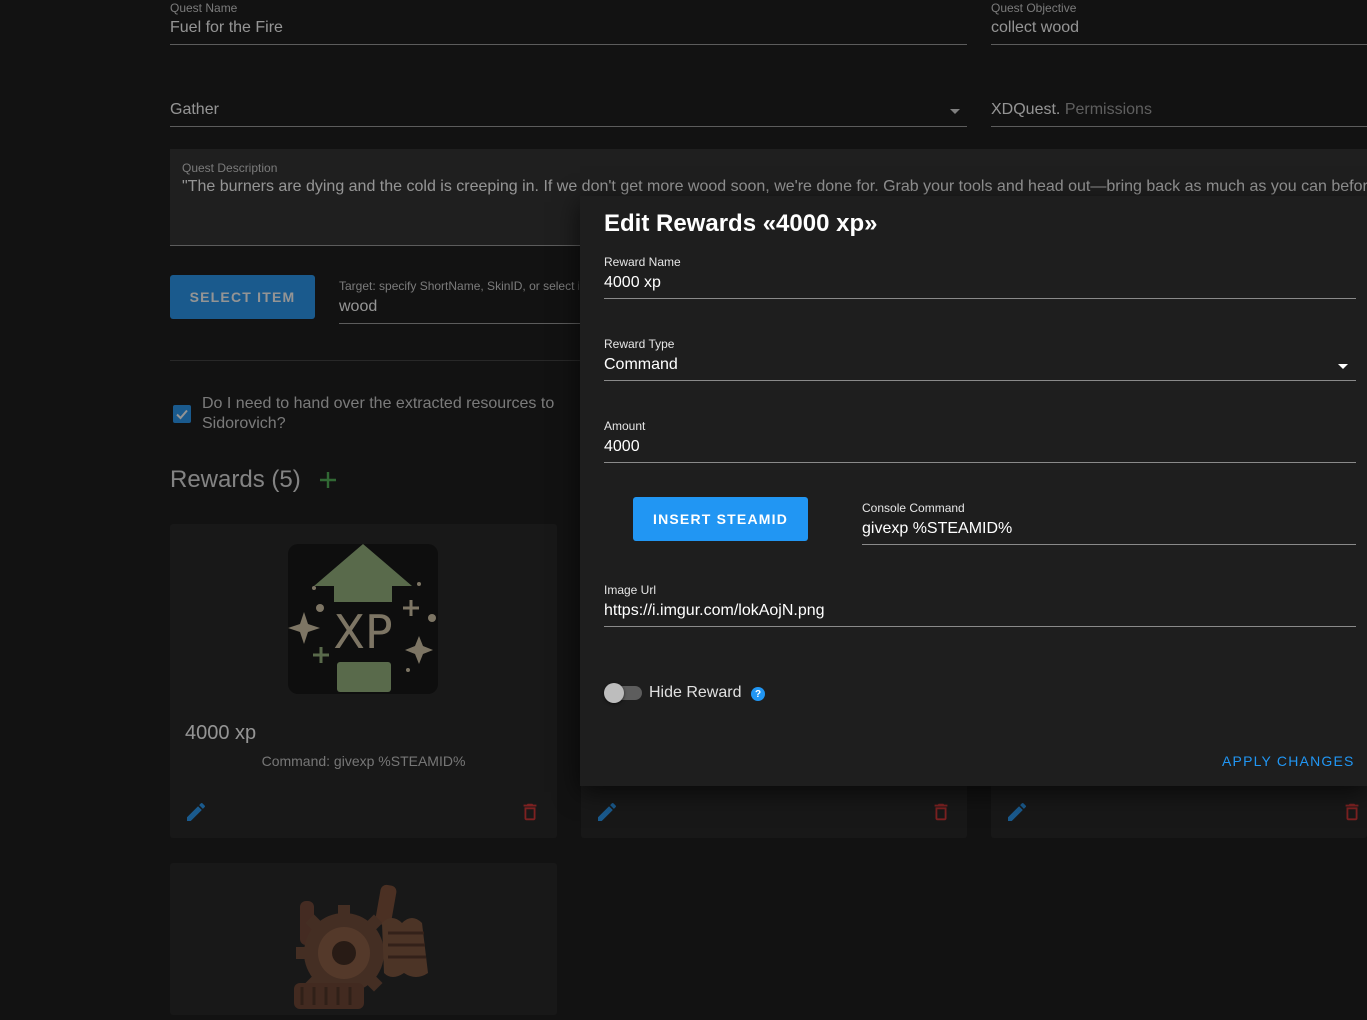 The height and width of the screenshot is (1020, 1367). Describe the element at coordinates (568, 44) in the screenshot. I see `quest-name-underline` at that location.